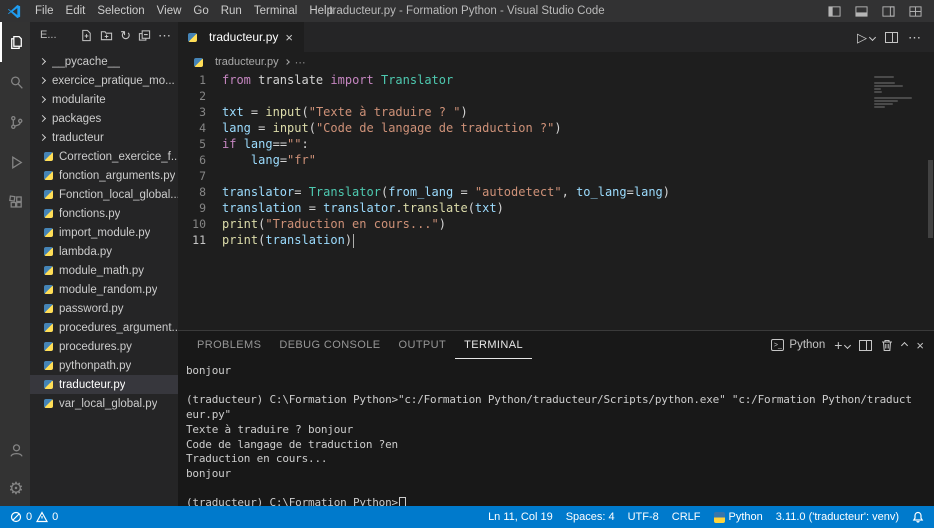  I want to click on new-folder-icon, so click(106, 35).